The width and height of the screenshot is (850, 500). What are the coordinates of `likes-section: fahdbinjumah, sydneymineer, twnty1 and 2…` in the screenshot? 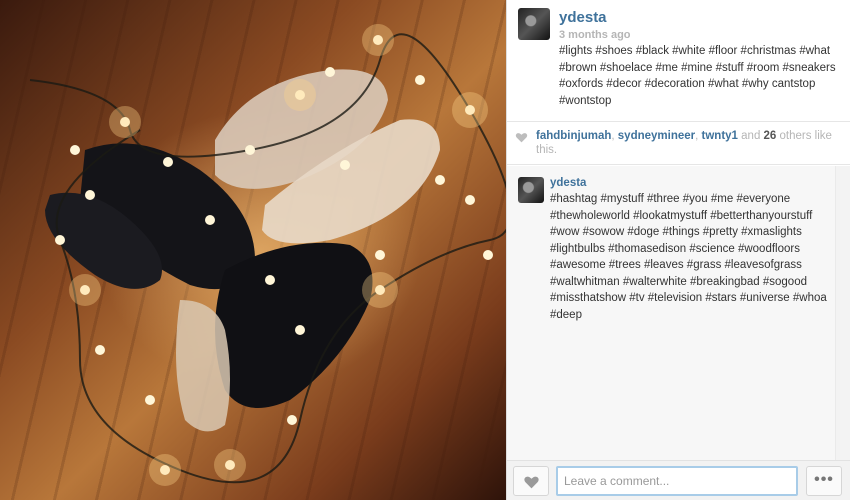 It's located at (678, 143).